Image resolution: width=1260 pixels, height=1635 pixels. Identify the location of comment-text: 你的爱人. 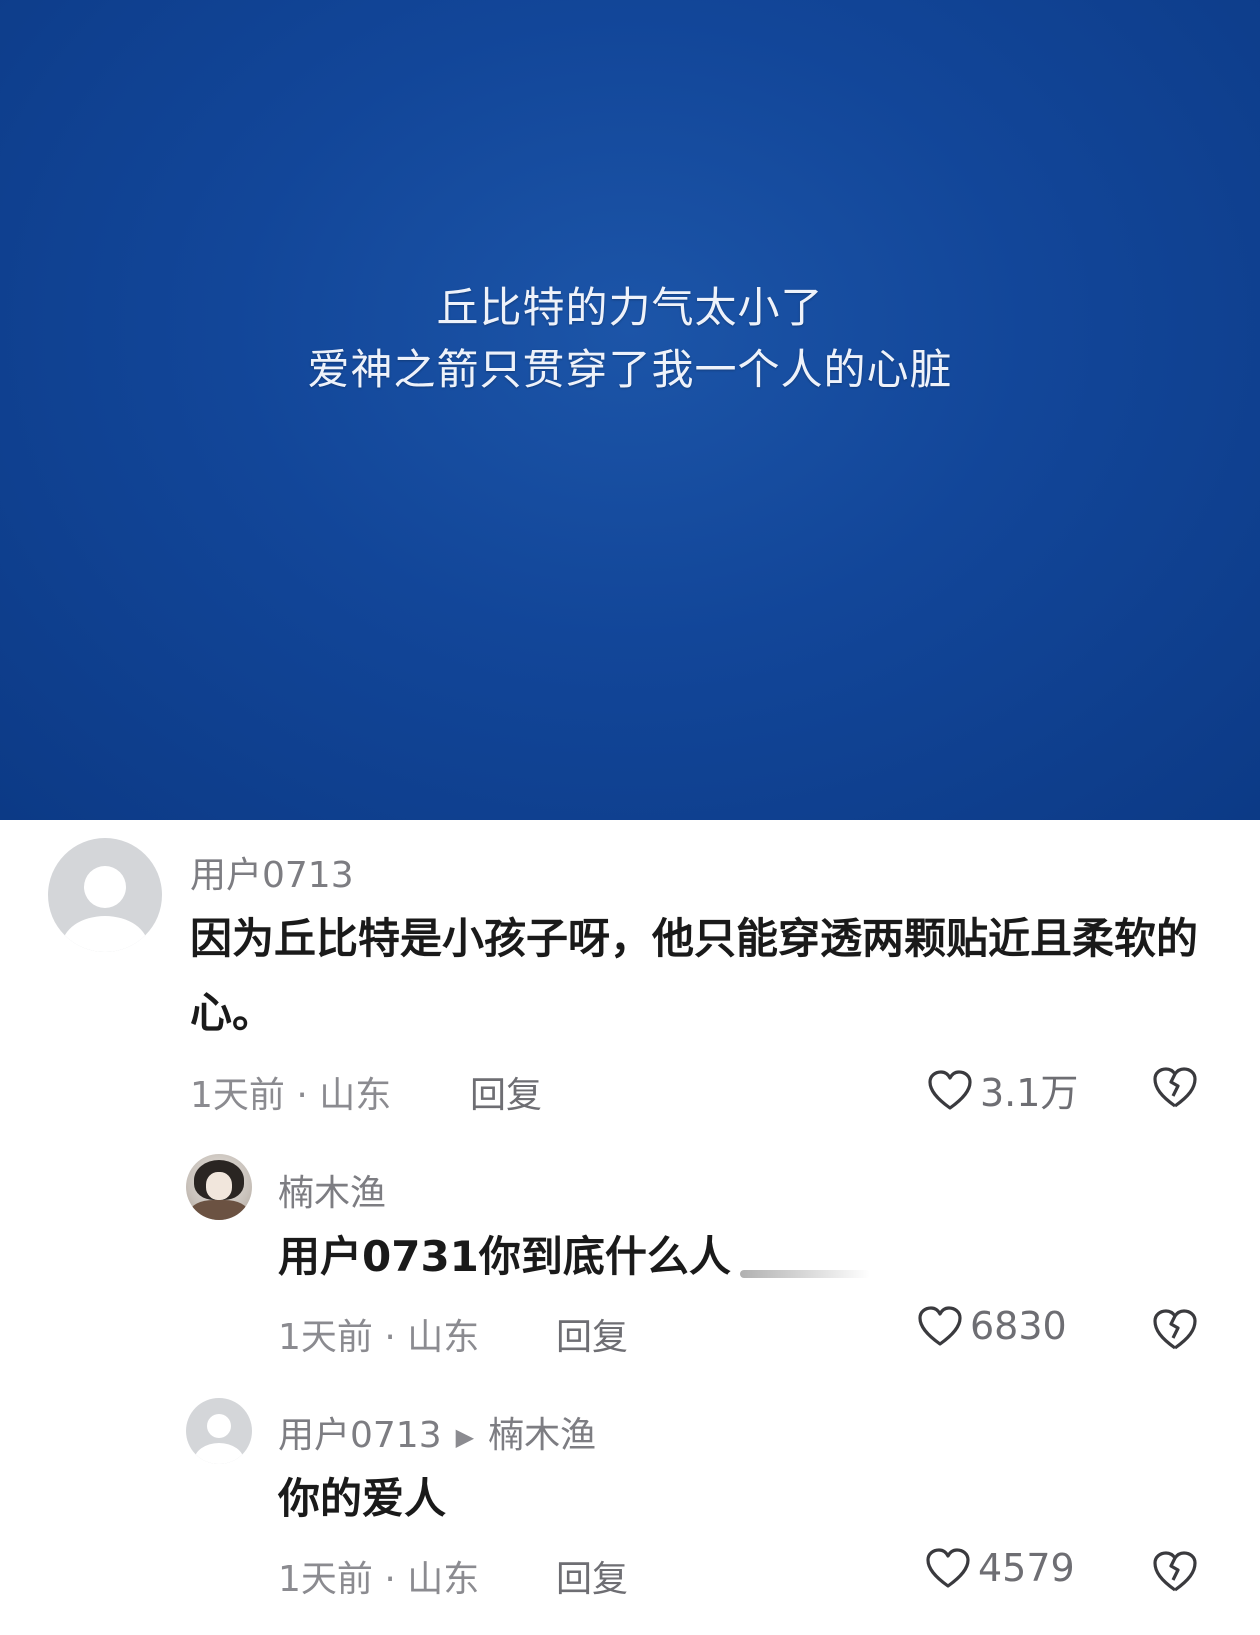
(362, 1498).